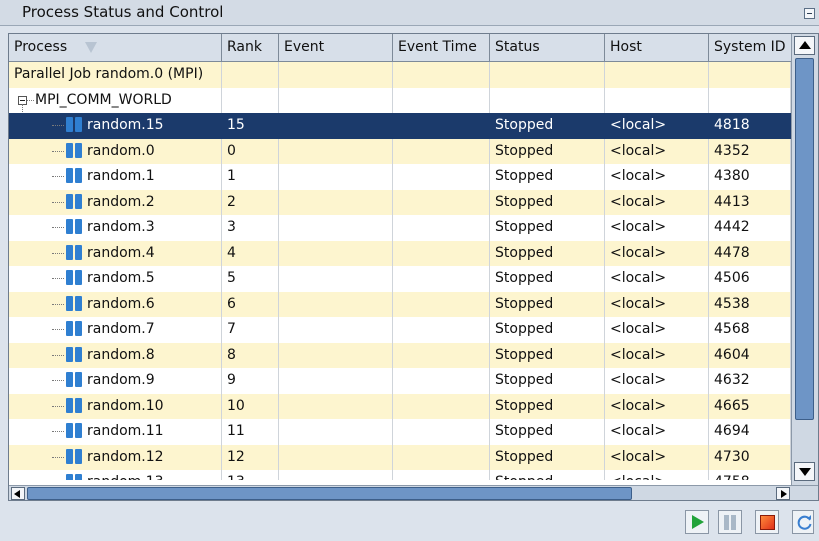  I want to click on table-row: random.7 7 Stopped <local> 4568, so click(400, 330).